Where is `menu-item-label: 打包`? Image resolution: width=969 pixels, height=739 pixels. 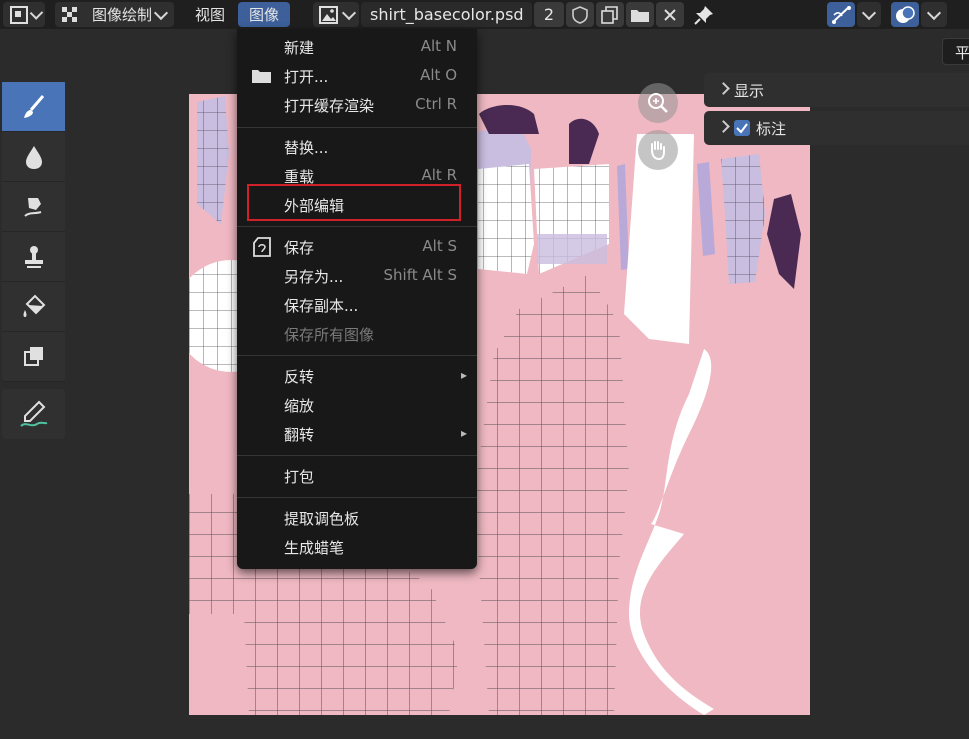
menu-item-label: 打包 is located at coordinates (299, 477).